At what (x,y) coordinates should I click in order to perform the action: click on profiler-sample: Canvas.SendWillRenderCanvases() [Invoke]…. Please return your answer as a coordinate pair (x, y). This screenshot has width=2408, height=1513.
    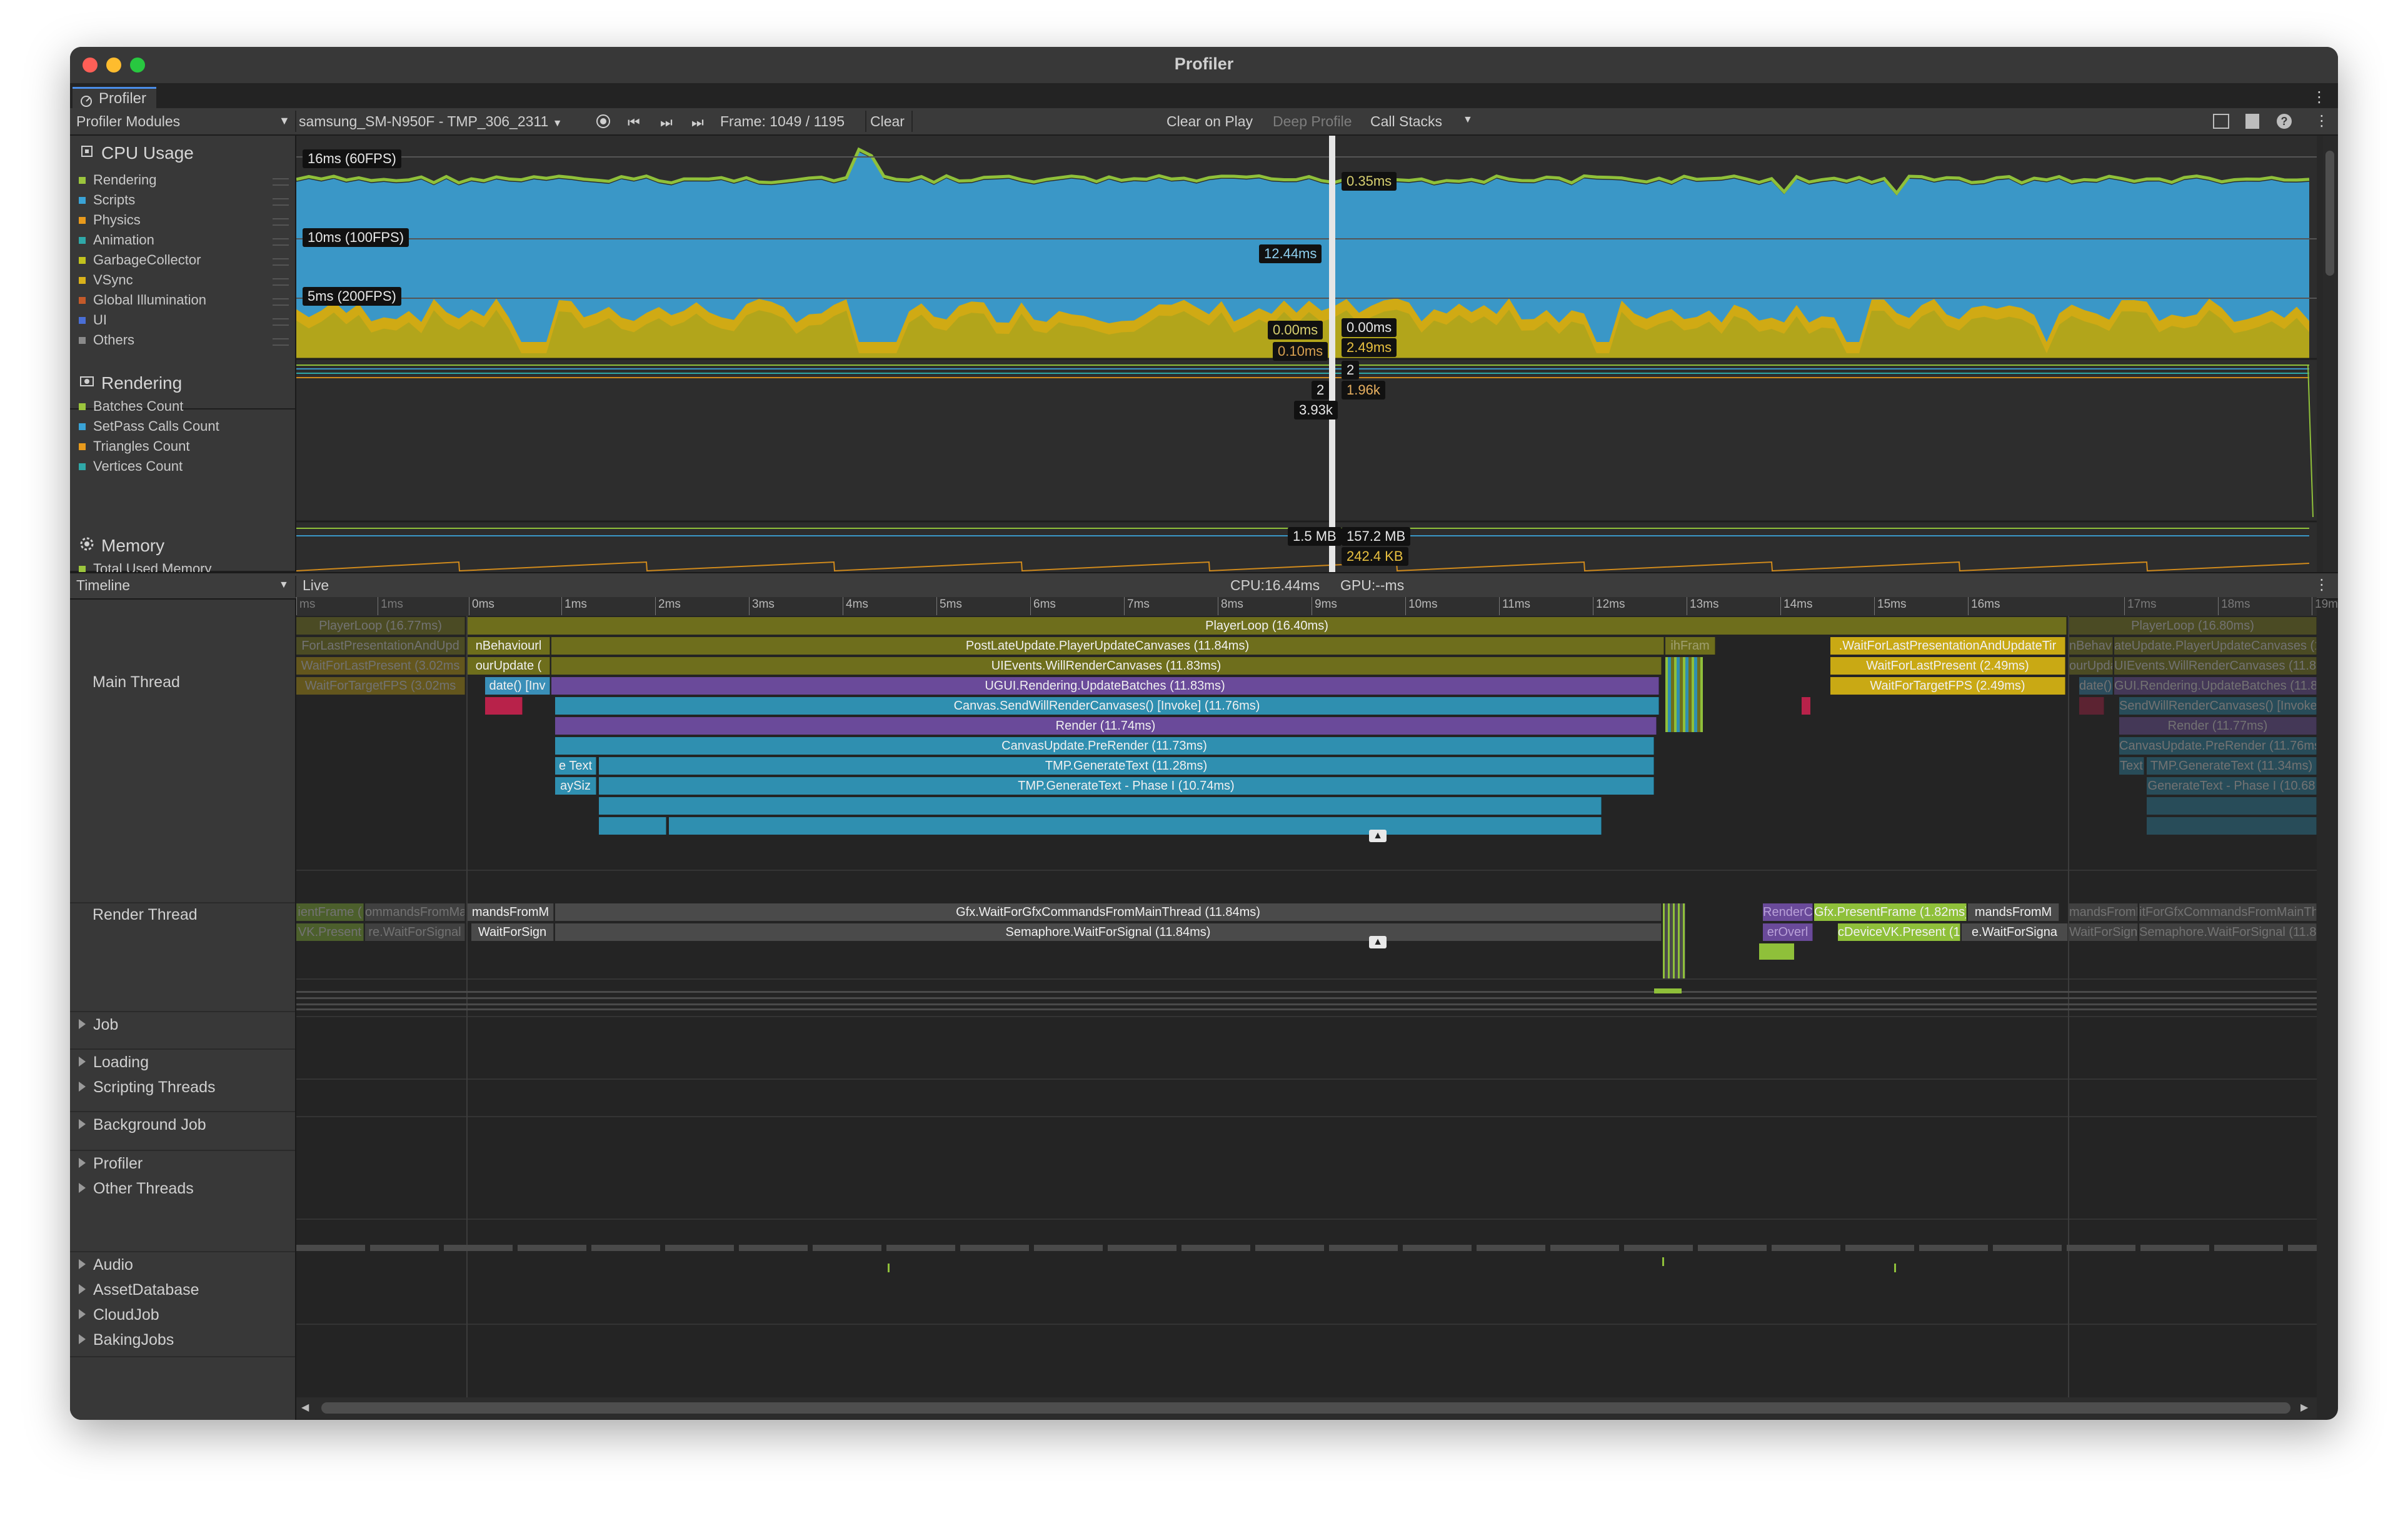
    Looking at the image, I should click on (1107, 706).